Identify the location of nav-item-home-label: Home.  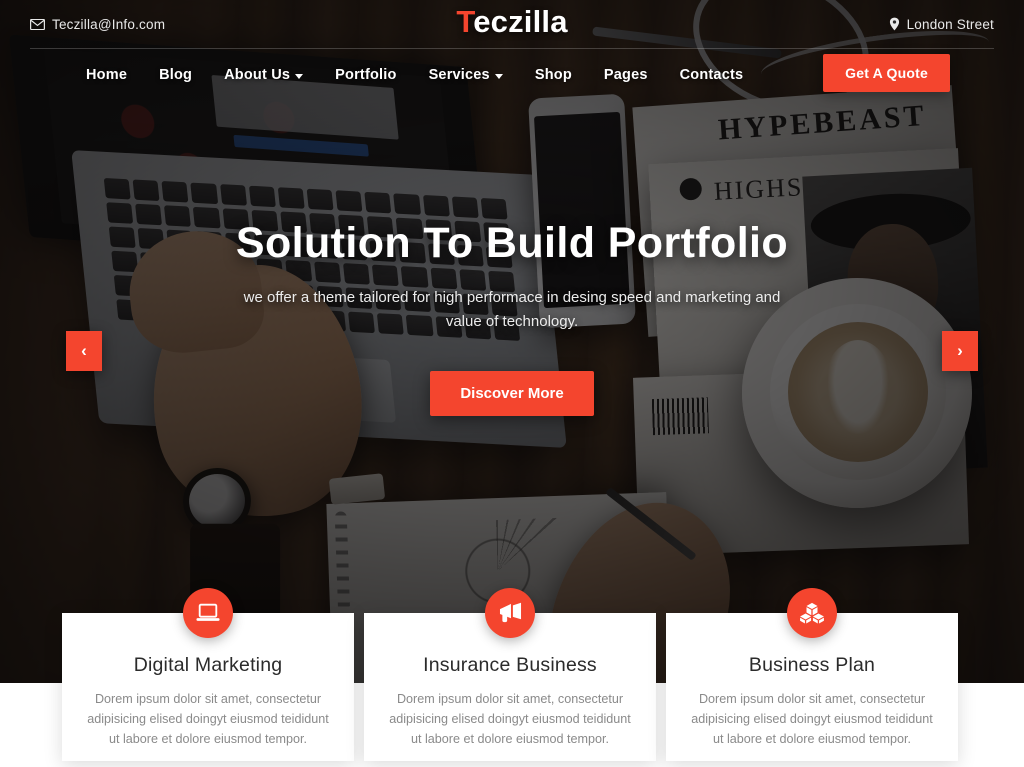
(107, 75).